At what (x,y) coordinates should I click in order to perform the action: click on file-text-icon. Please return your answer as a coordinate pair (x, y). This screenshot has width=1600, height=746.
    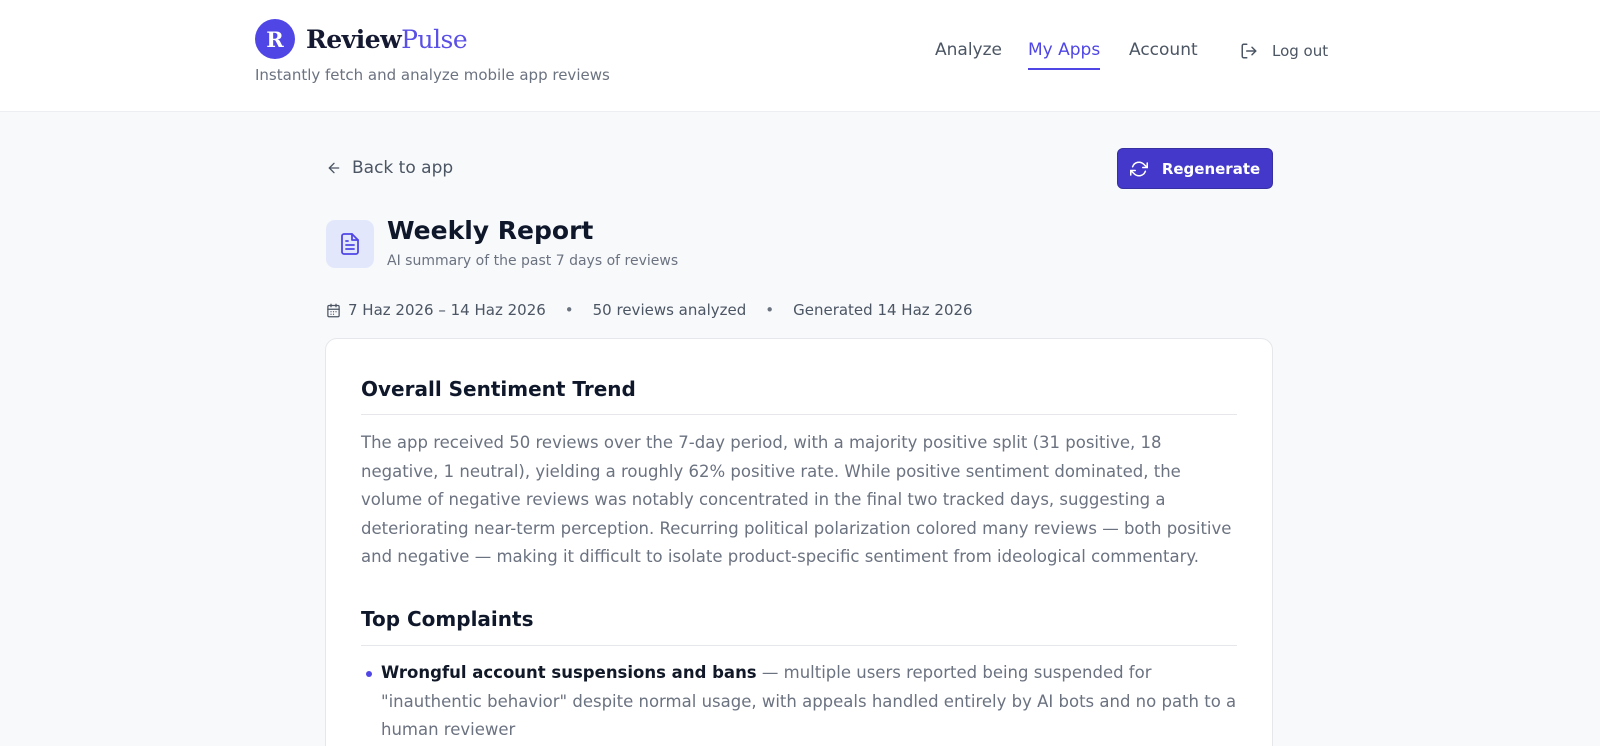
    Looking at the image, I should click on (350, 244).